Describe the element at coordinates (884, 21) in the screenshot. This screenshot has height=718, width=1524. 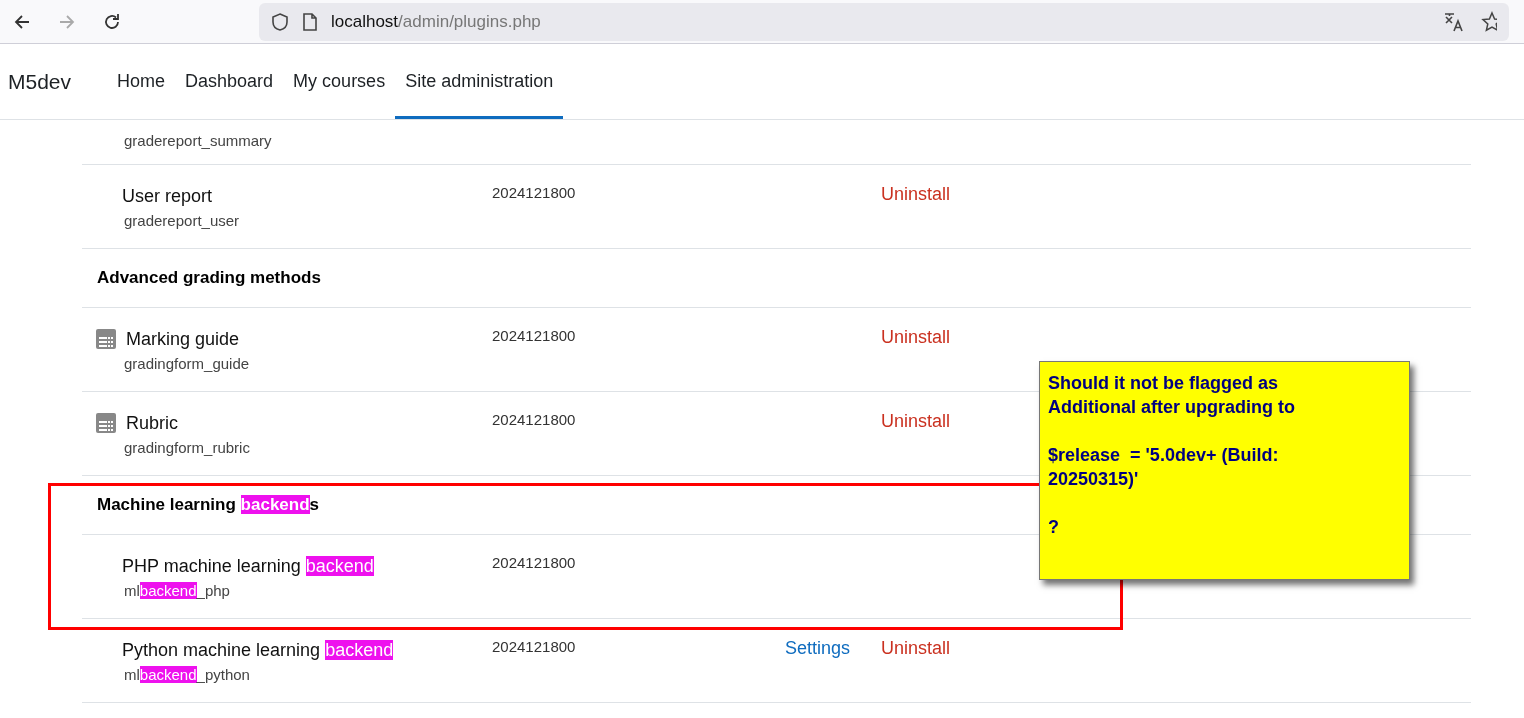
I see `address-bar: localhost/admin/plugins.php` at that location.